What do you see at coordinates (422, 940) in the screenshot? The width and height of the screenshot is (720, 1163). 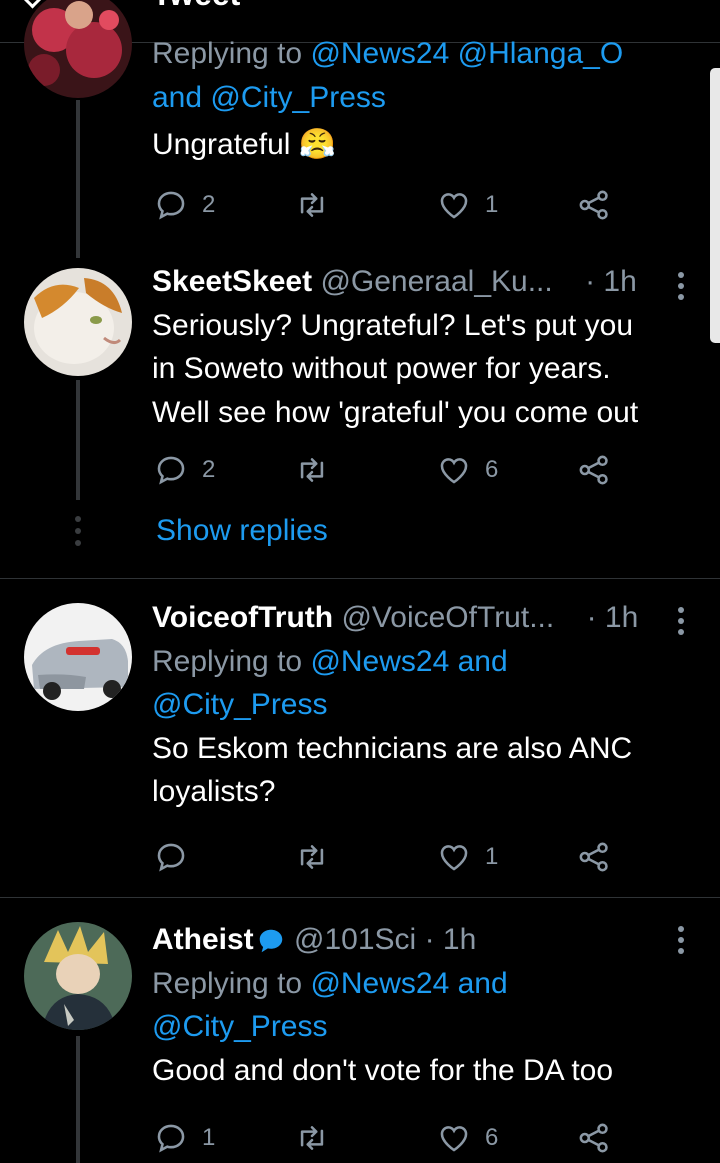 I see `tweet-header: Atheist @101Sci · 1h` at bounding box center [422, 940].